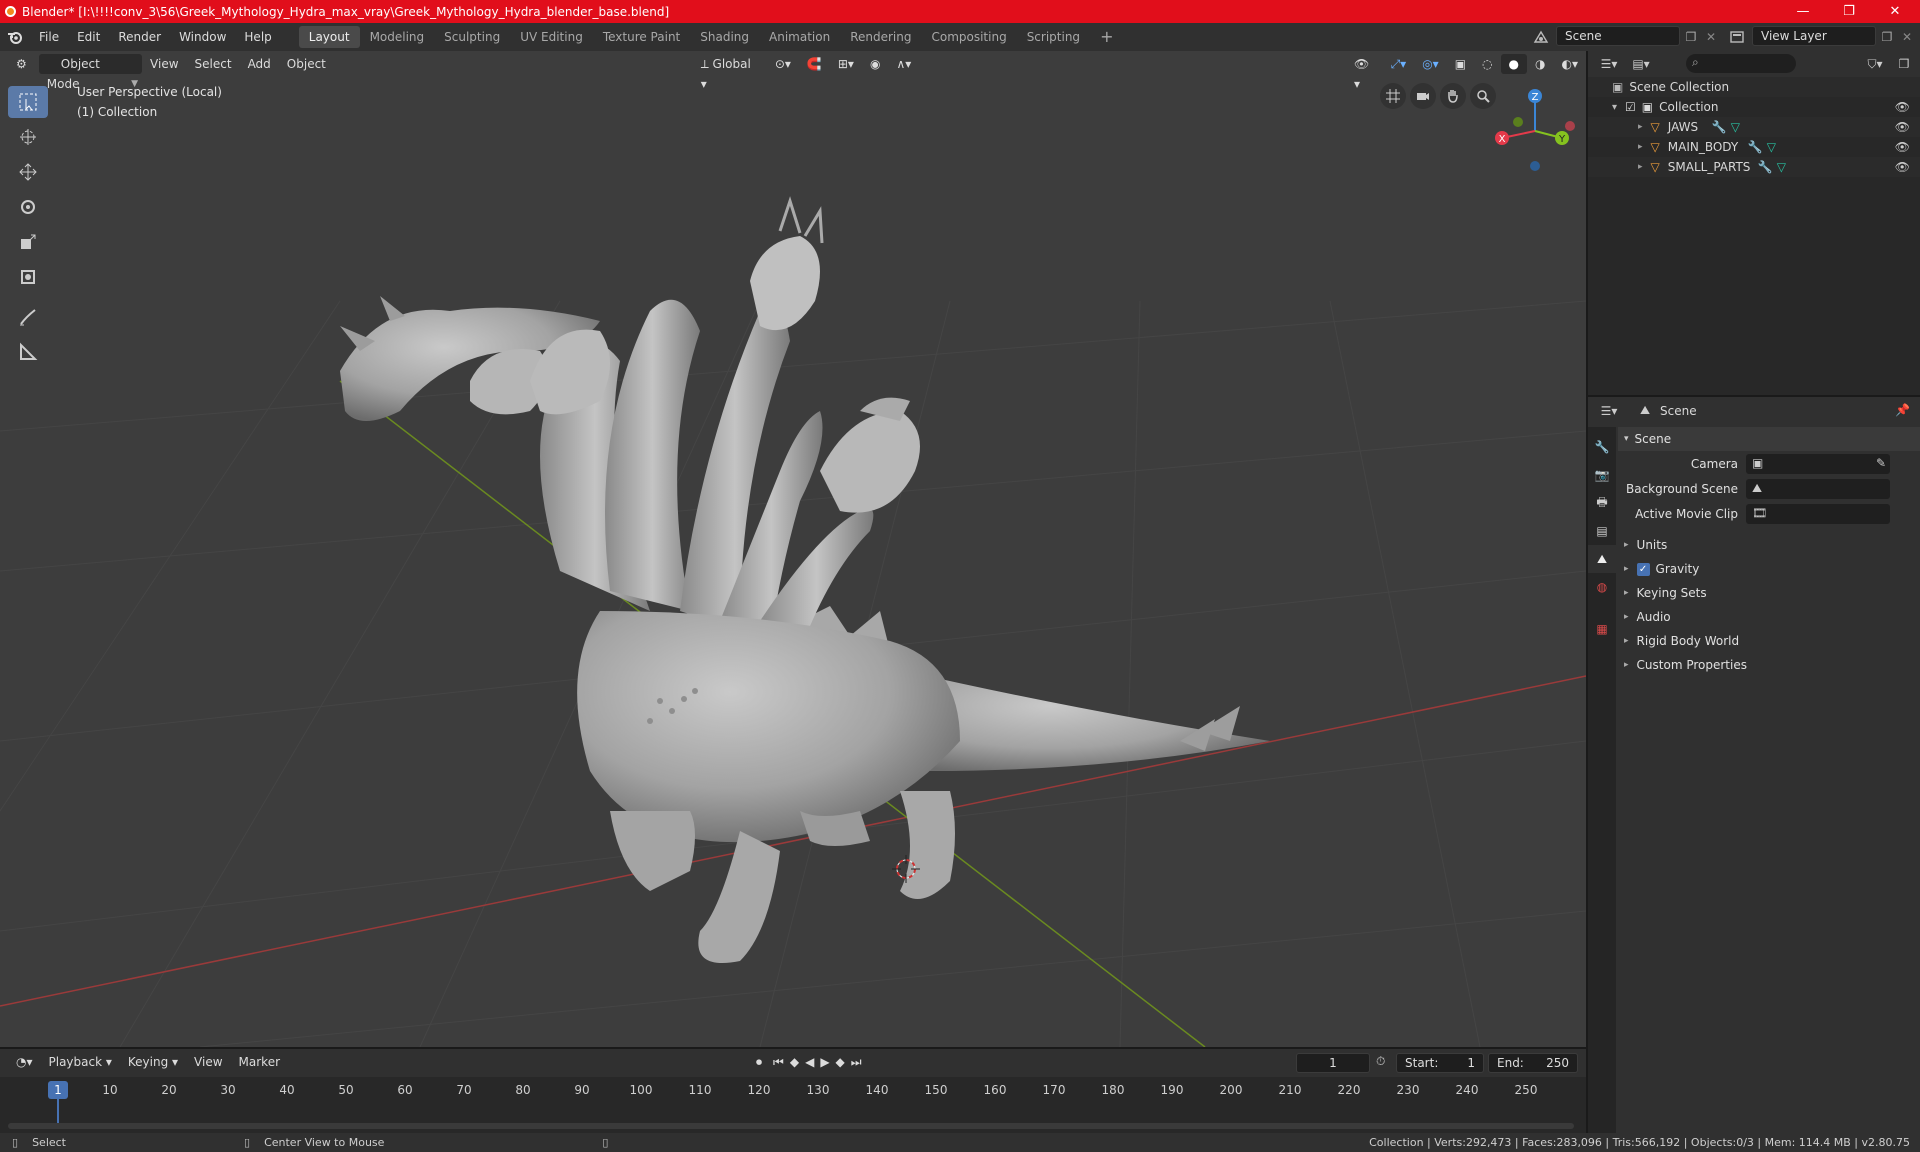 The width and height of the screenshot is (1920, 1152). Describe the element at coordinates (1875, 64) in the screenshot. I see `filter-icon: ⛉▾` at that location.